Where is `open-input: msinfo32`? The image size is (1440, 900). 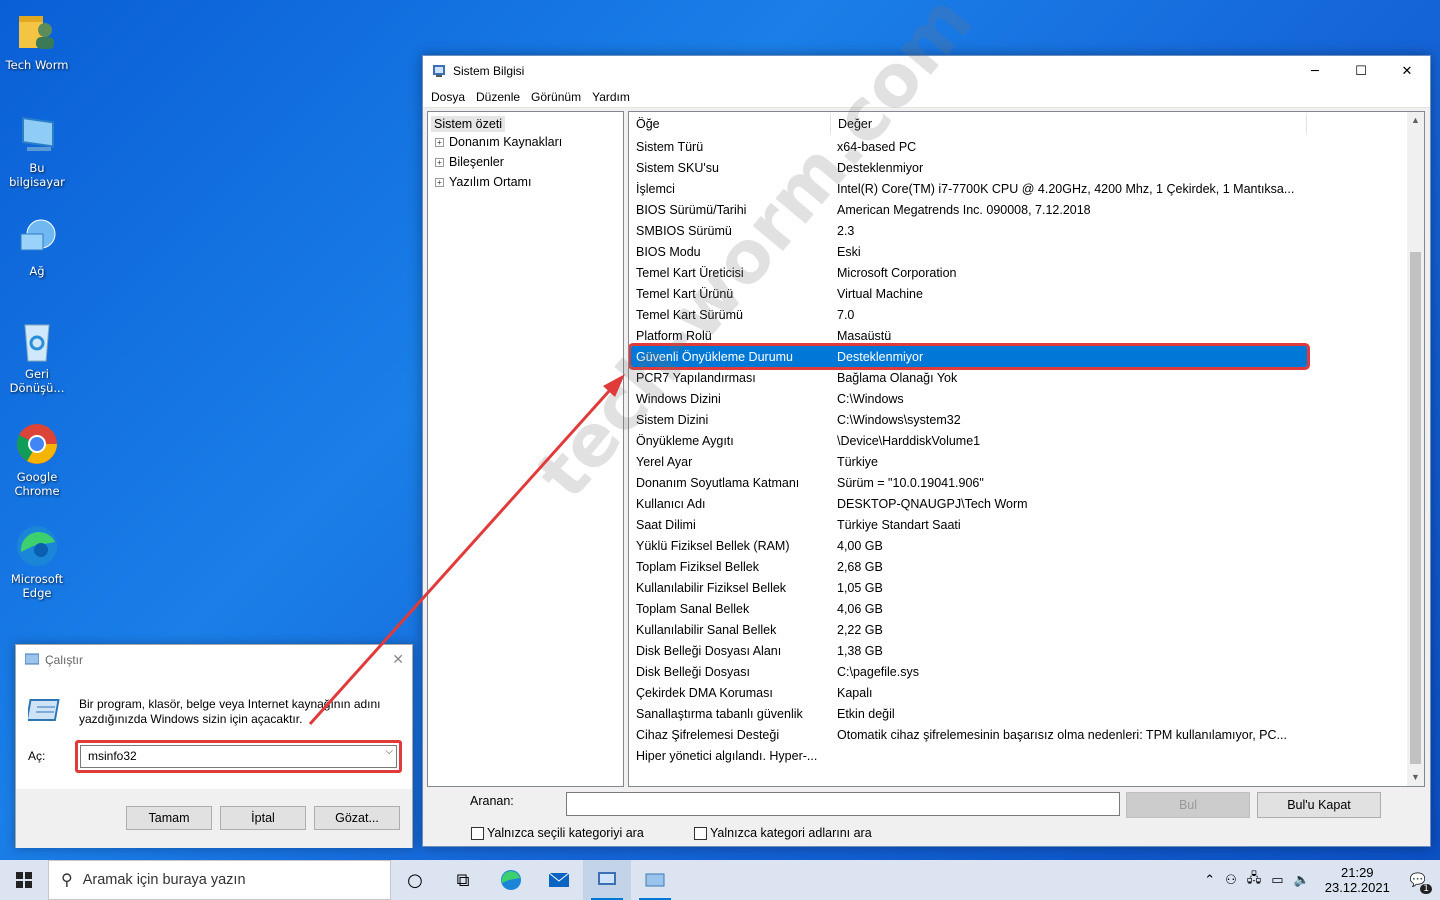
open-input: msinfo32 is located at coordinates (238, 756).